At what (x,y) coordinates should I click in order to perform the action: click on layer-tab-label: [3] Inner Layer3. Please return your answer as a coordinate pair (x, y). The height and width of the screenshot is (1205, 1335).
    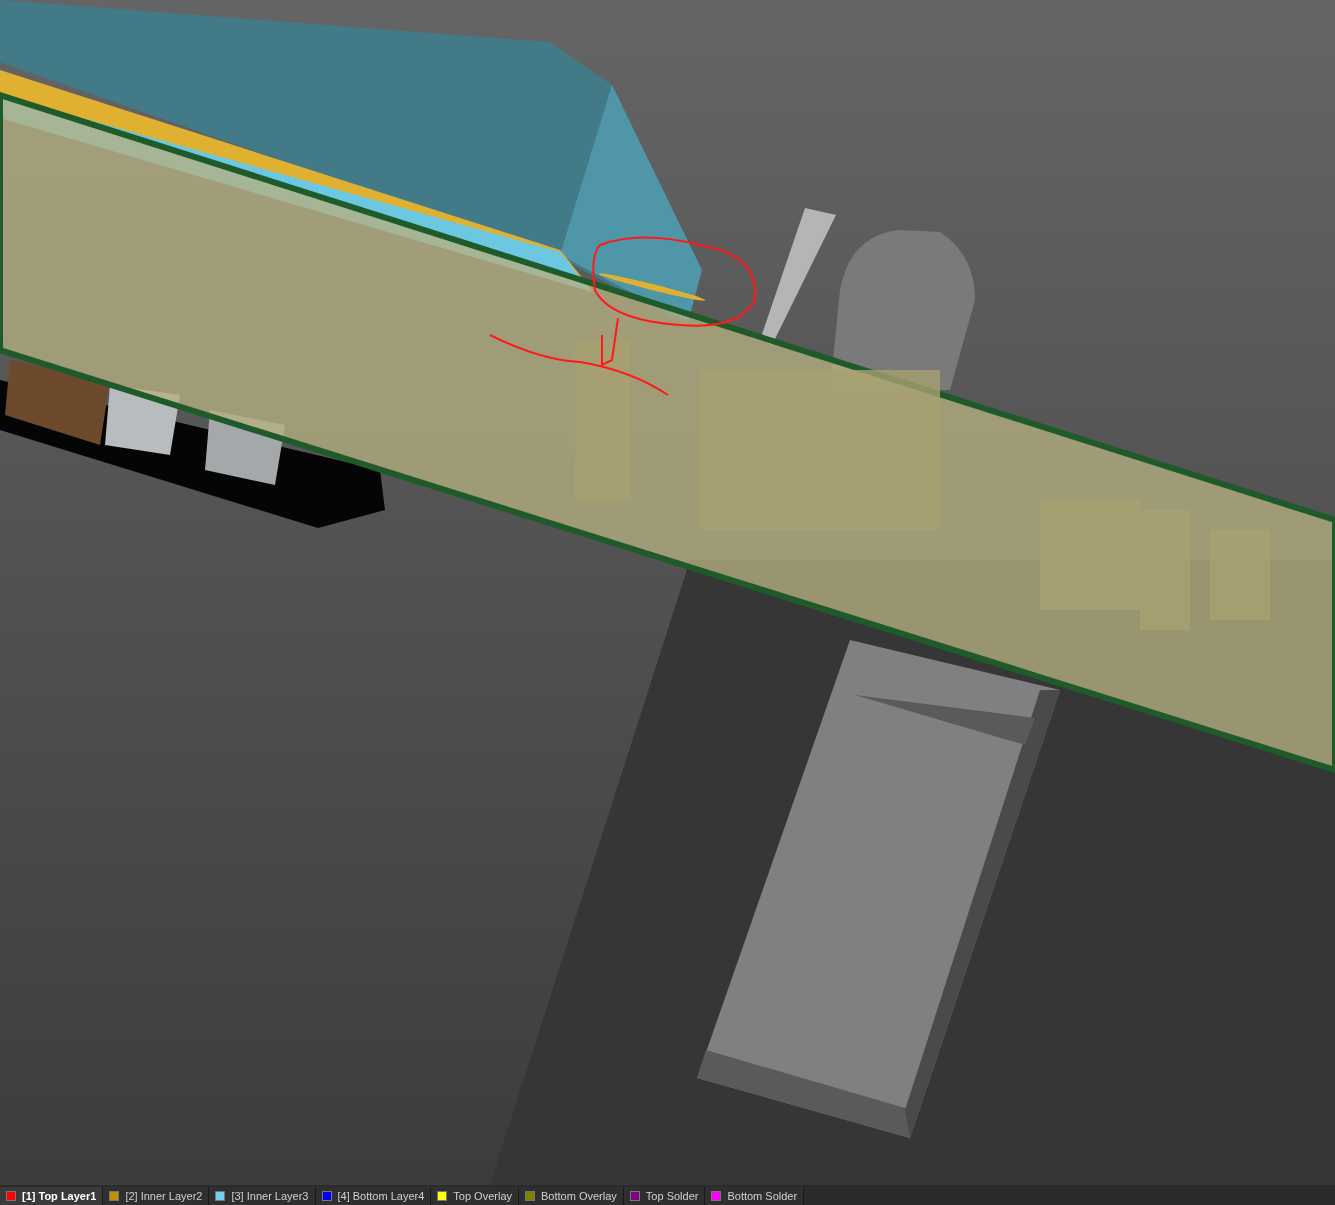
    Looking at the image, I should click on (270, 1196).